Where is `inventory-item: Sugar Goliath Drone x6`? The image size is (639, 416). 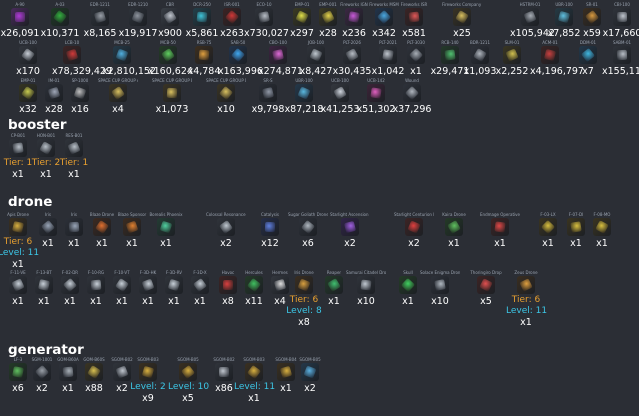
inventory-item: Sugar Goliath Drone x6 is located at coordinates (308, 235).